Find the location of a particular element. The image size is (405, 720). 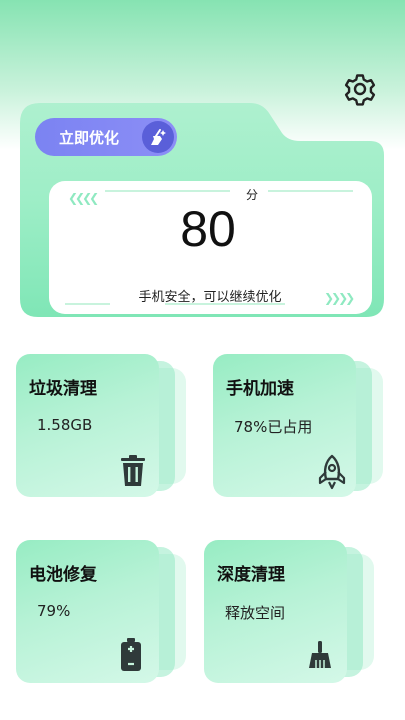

broom-icon is located at coordinates (321, 657).